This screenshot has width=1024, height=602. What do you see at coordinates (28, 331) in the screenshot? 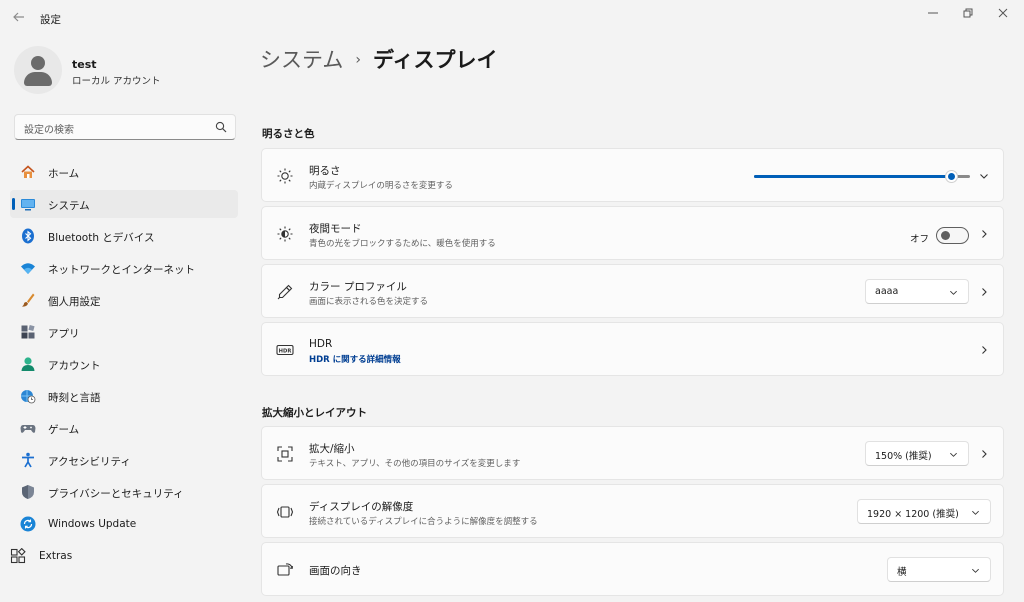
I see `apps-icon` at bounding box center [28, 331].